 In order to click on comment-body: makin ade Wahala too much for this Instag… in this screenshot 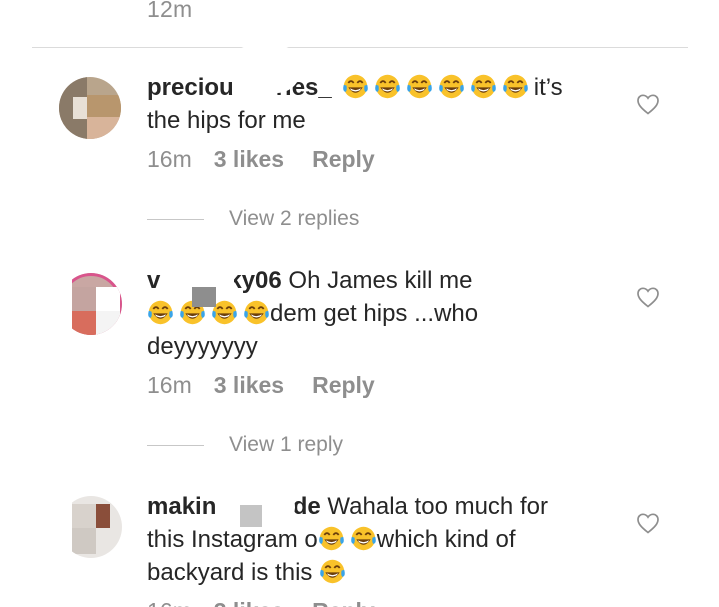, I will do `click(347, 539)`.